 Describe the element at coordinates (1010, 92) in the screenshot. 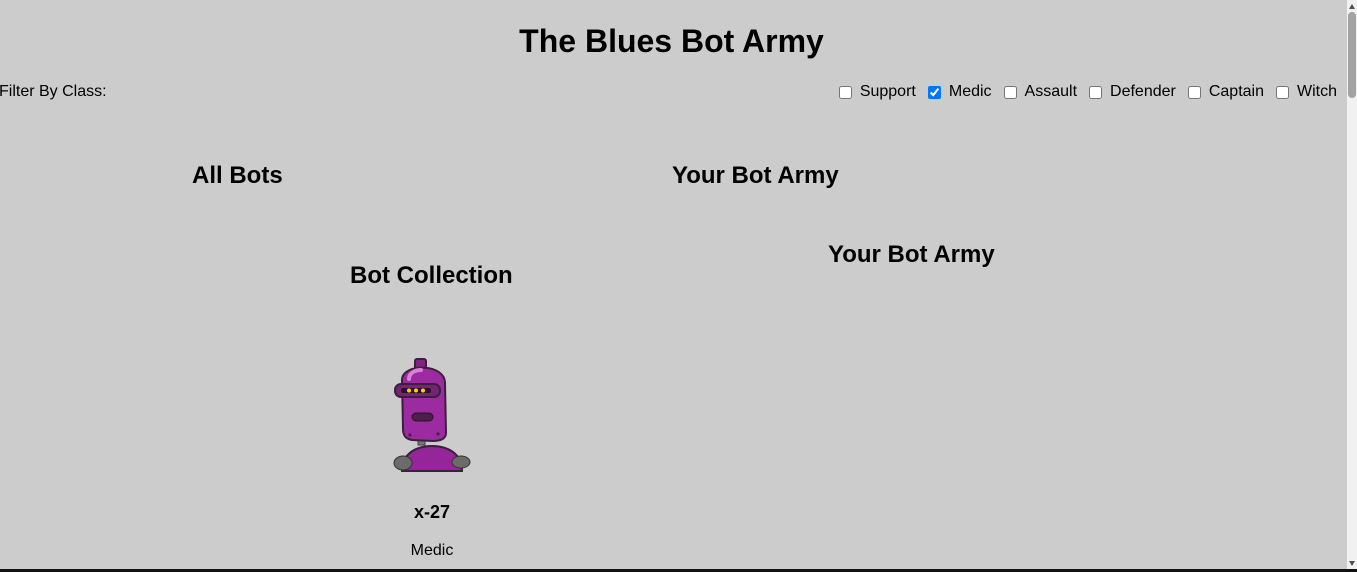

I see `filter-checkbox-assault` at that location.